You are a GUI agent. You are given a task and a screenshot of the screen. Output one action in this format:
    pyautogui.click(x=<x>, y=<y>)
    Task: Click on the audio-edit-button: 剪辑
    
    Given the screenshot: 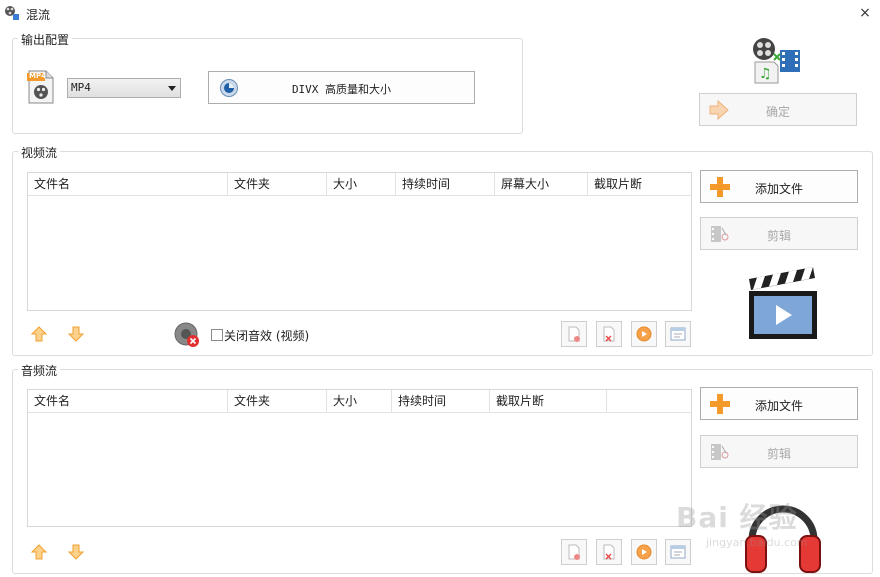 What is the action you would take?
    pyautogui.click(x=779, y=451)
    